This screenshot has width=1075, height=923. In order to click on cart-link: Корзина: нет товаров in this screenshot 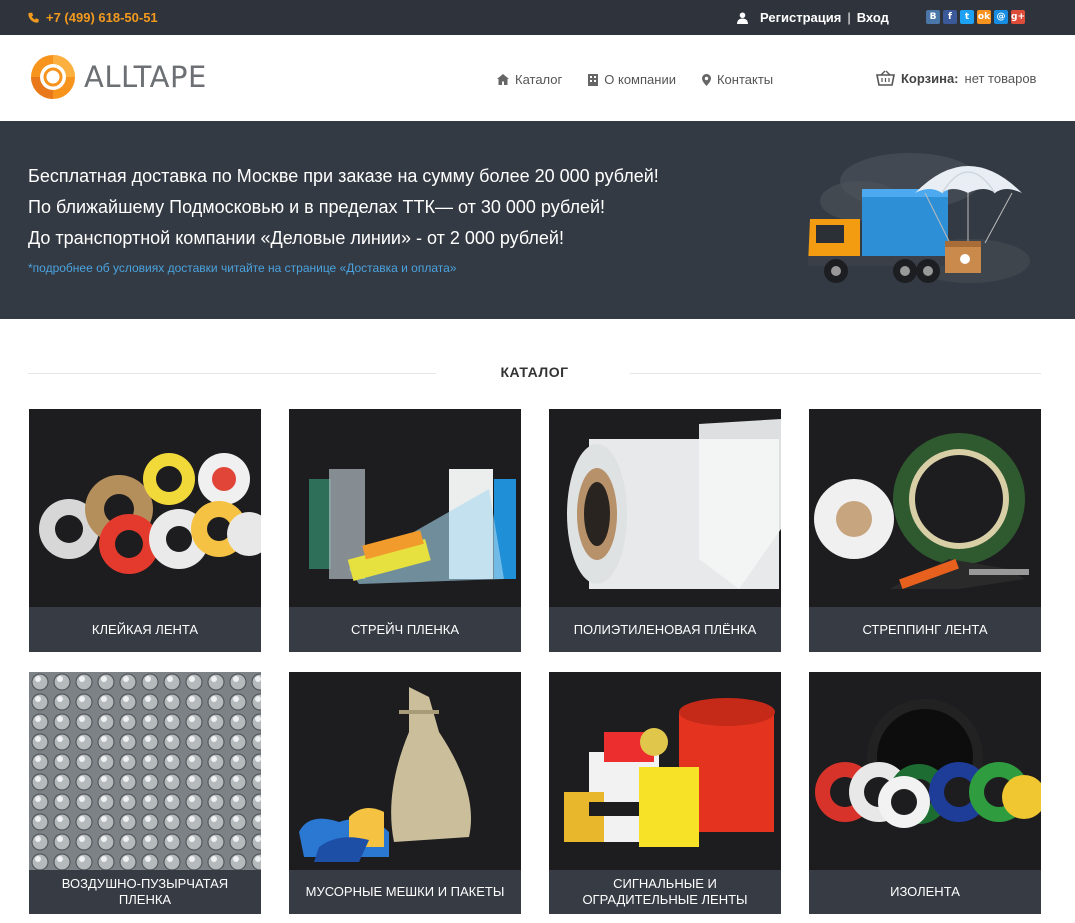, I will do `click(956, 78)`.